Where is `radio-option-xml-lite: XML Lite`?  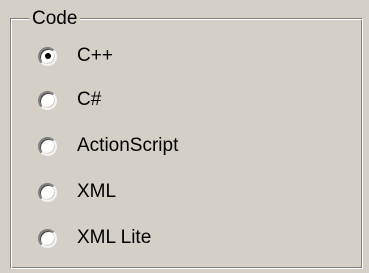 radio-option-xml-lite: XML Lite is located at coordinates (94, 238).